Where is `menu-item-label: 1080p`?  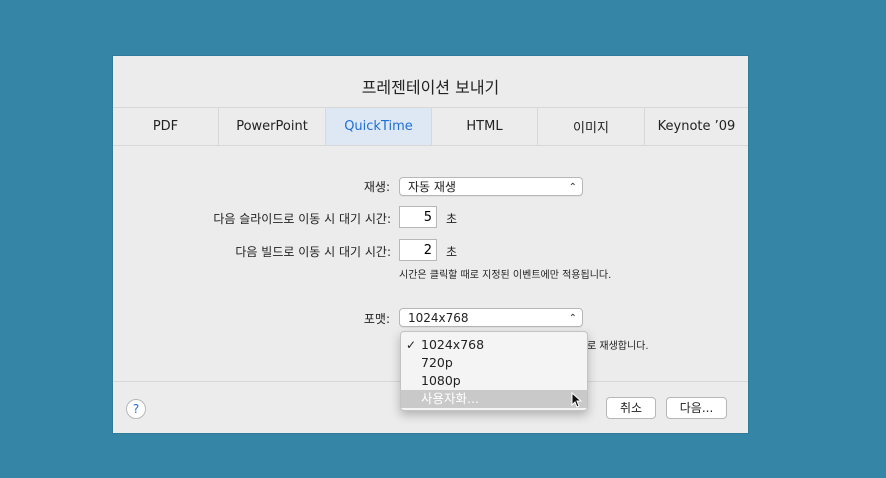
menu-item-label: 1080p is located at coordinates (441, 380).